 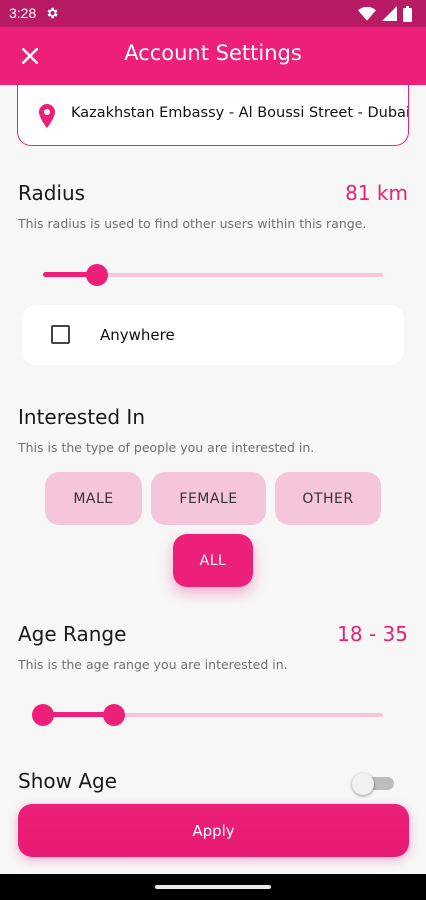 What do you see at coordinates (47, 116) in the screenshot?
I see `location-pin-icon` at bounding box center [47, 116].